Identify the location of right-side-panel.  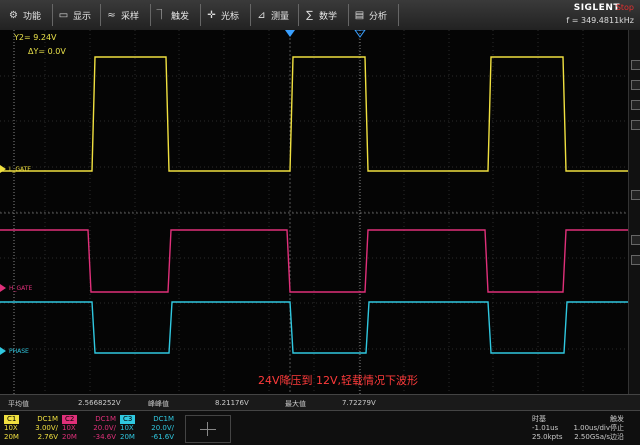
(634, 212).